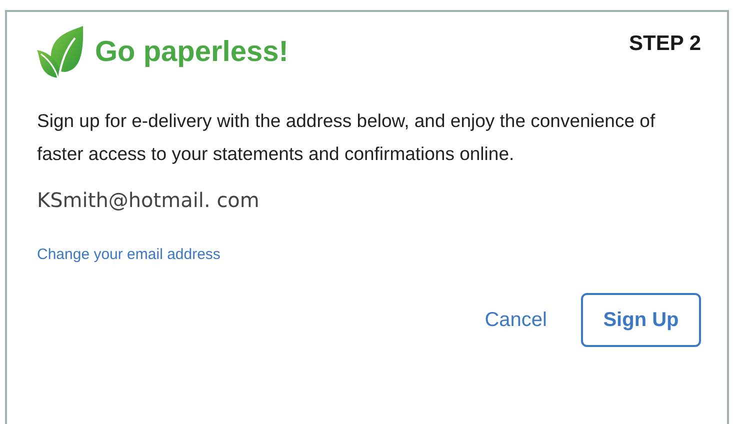 This screenshot has height=424, width=733. Describe the element at coordinates (665, 44) in the screenshot. I see `step-label: STEP 2` at that location.